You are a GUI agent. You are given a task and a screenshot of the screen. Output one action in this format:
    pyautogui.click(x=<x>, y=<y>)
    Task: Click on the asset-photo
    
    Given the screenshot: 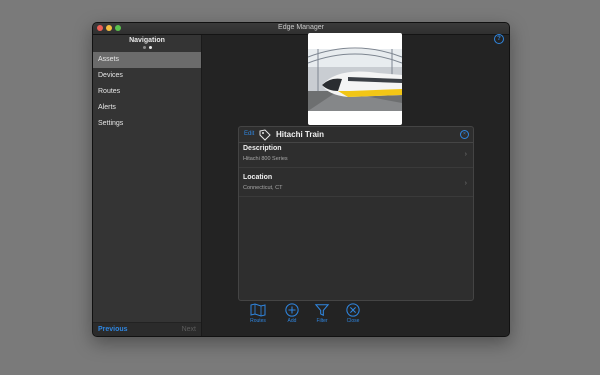 What is the action you would take?
    pyautogui.click(x=355, y=79)
    